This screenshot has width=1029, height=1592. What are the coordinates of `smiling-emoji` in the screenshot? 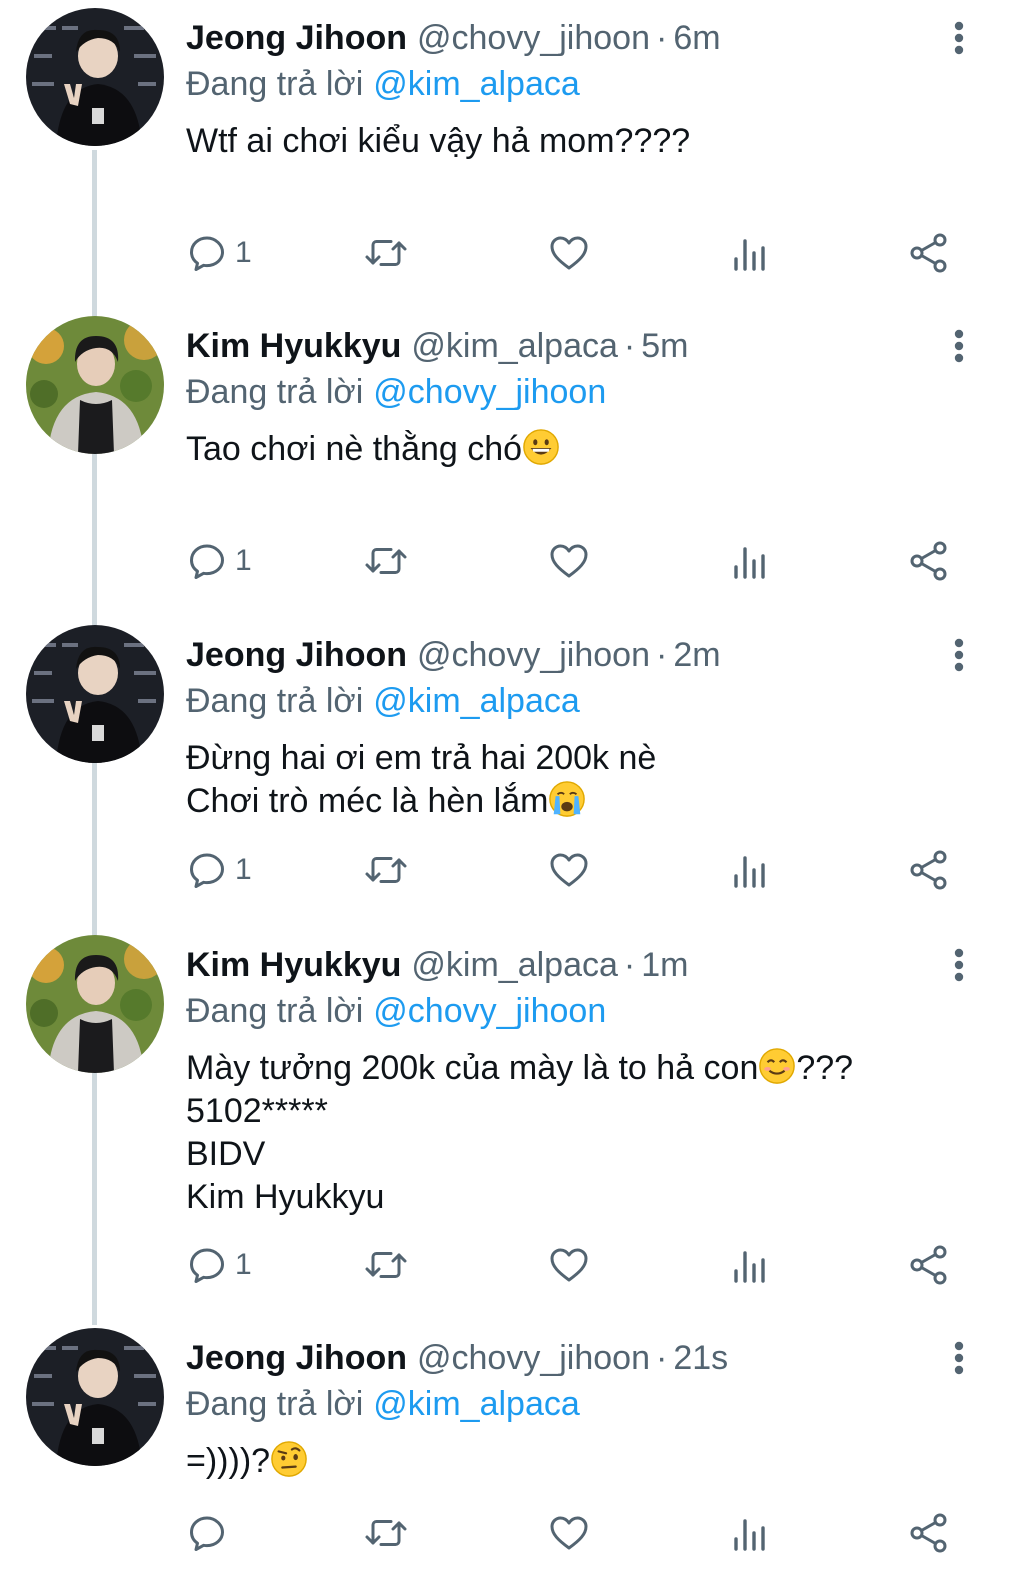 It's located at (777, 1066).